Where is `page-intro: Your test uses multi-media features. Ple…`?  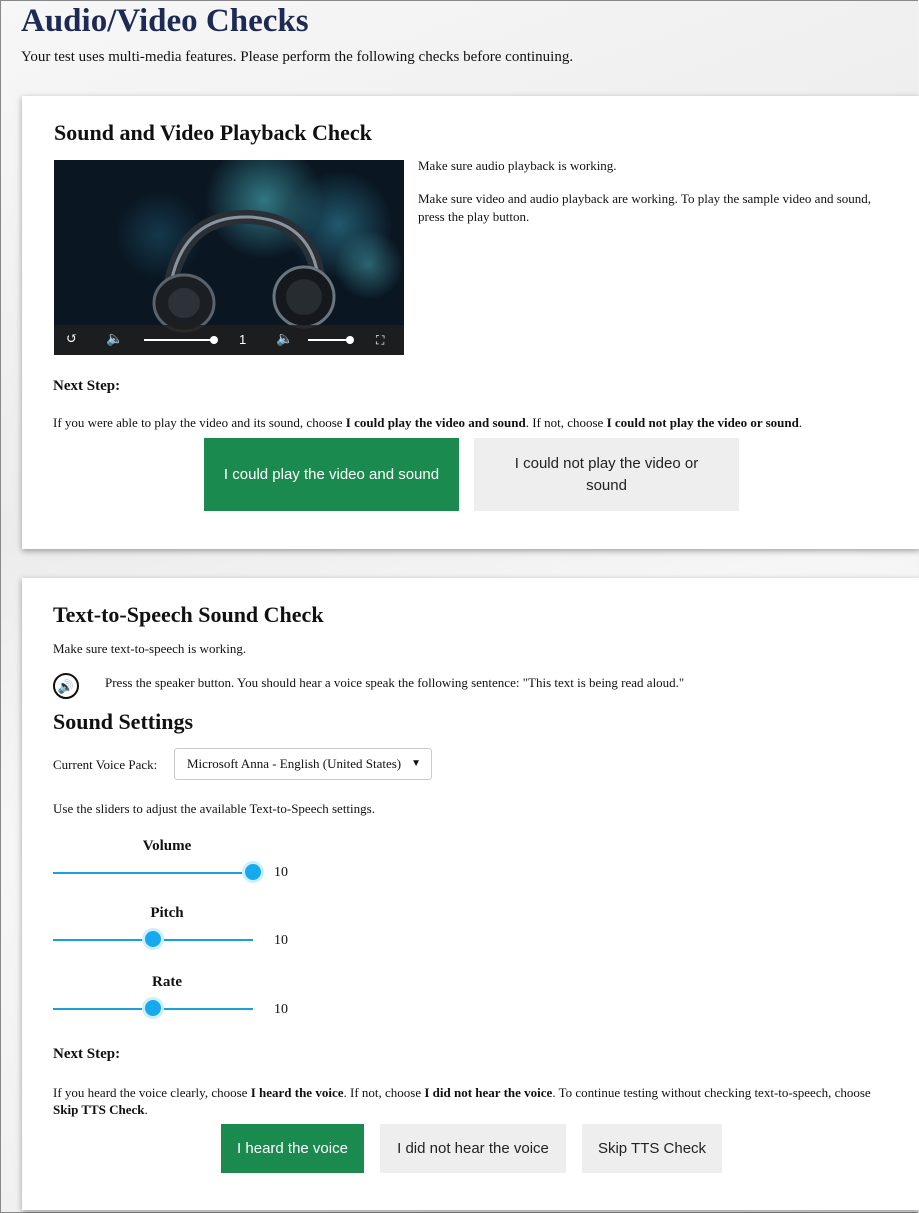
page-intro: Your test uses multi-media features. Ple… is located at coordinates (297, 57).